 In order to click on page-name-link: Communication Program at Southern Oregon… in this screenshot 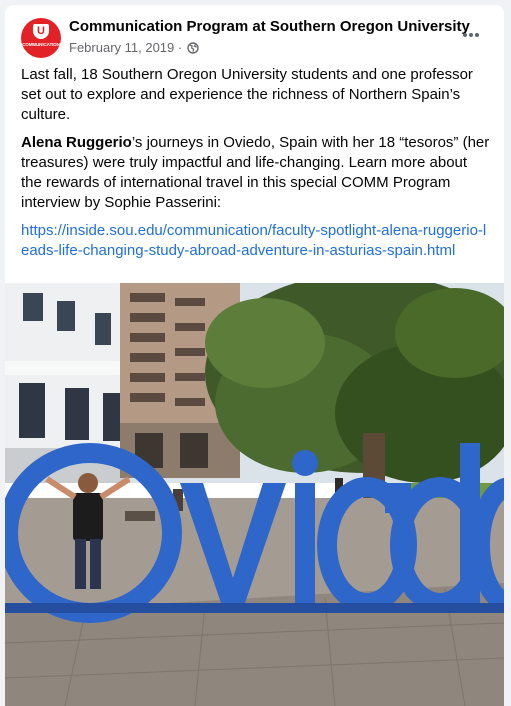, I will do `click(269, 26)`.